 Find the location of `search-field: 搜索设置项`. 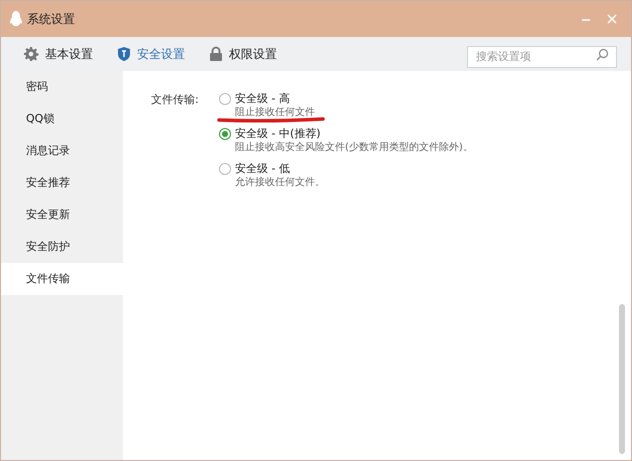

search-field: 搜索设置项 is located at coordinates (542, 57).